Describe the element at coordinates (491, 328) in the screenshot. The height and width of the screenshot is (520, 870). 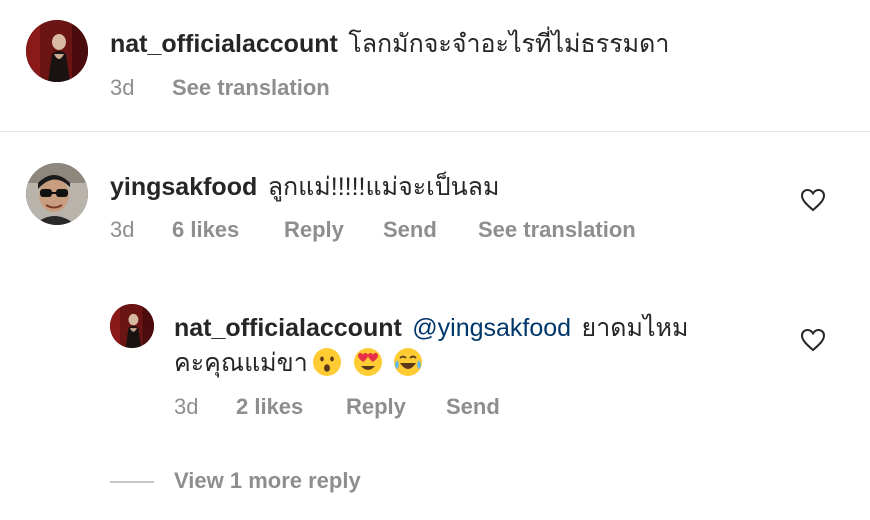
I see `reply-mention-link: @yingsakfood` at that location.